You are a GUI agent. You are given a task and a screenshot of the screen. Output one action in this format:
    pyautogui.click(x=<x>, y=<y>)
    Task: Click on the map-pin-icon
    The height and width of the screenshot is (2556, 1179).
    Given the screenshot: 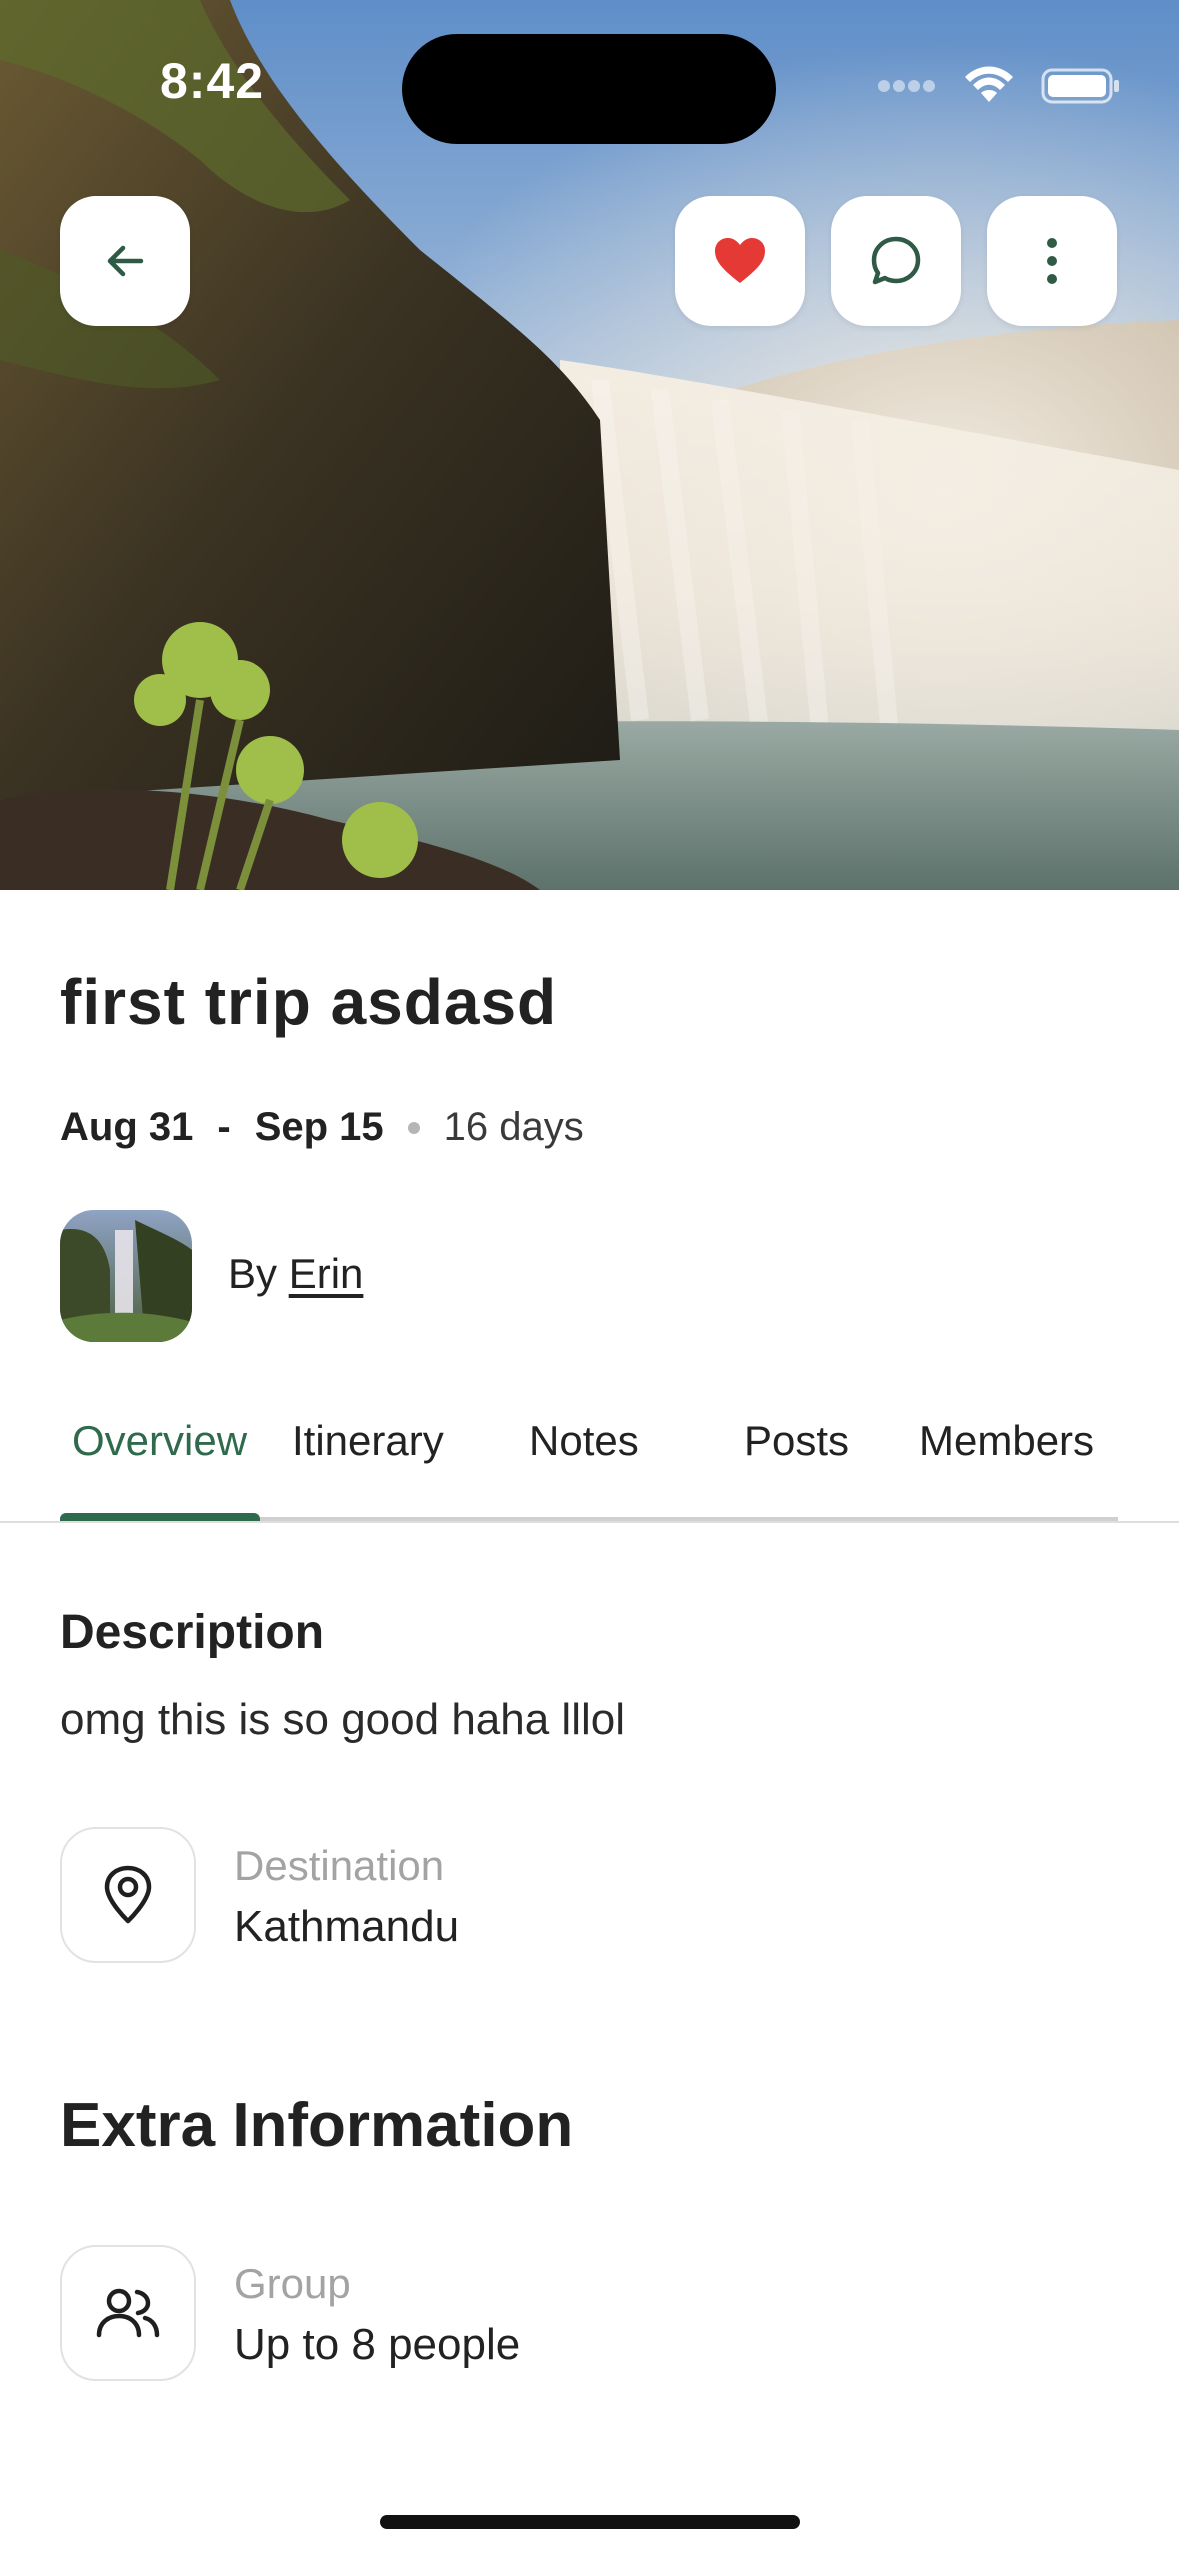 What is the action you would take?
    pyautogui.click(x=128, y=1894)
    